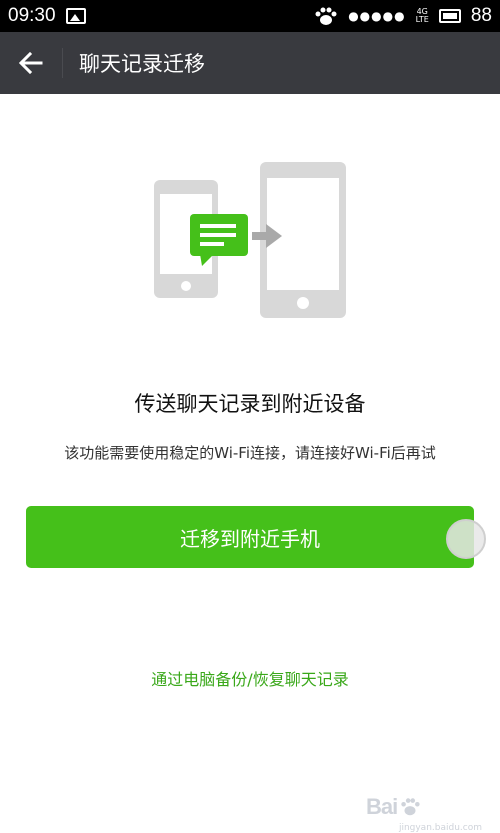 The image size is (500, 833). What do you see at coordinates (250, 453) in the screenshot?
I see `wifi-requirement-text: 该功能需要使用稳定的Wi-Fi连接，请连接好Wi-Fi后再试` at bounding box center [250, 453].